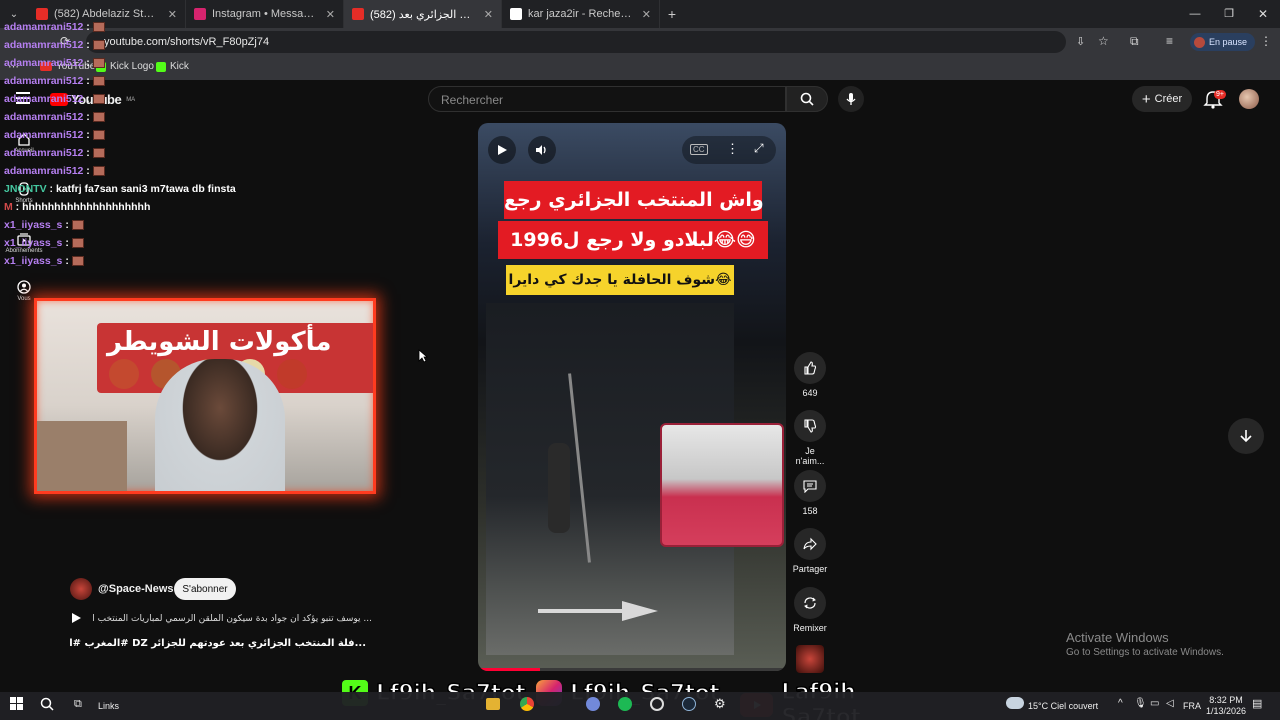 The height and width of the screenshot is (720, 1280). I want to click on caption-line-1: واش المنتخب الجزائري رجع, so click(634, 200).